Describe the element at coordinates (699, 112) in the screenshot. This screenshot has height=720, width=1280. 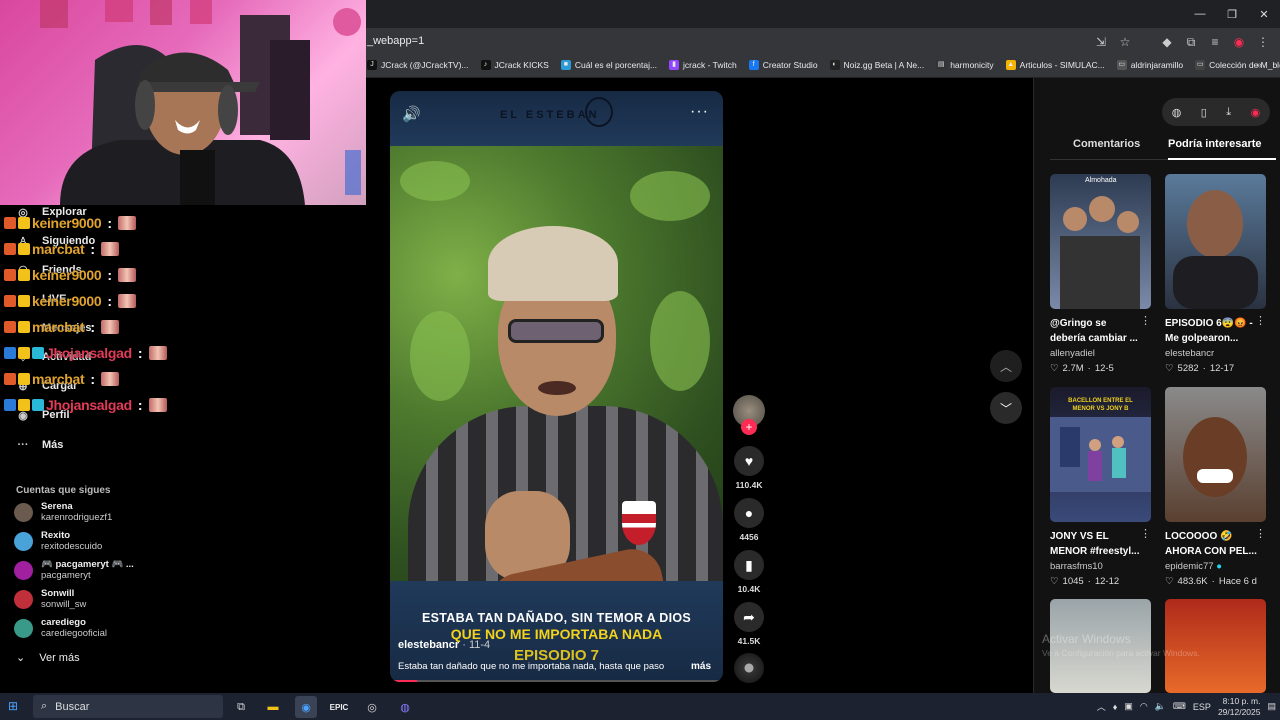
I see `more-options-icon: ···` at that location.